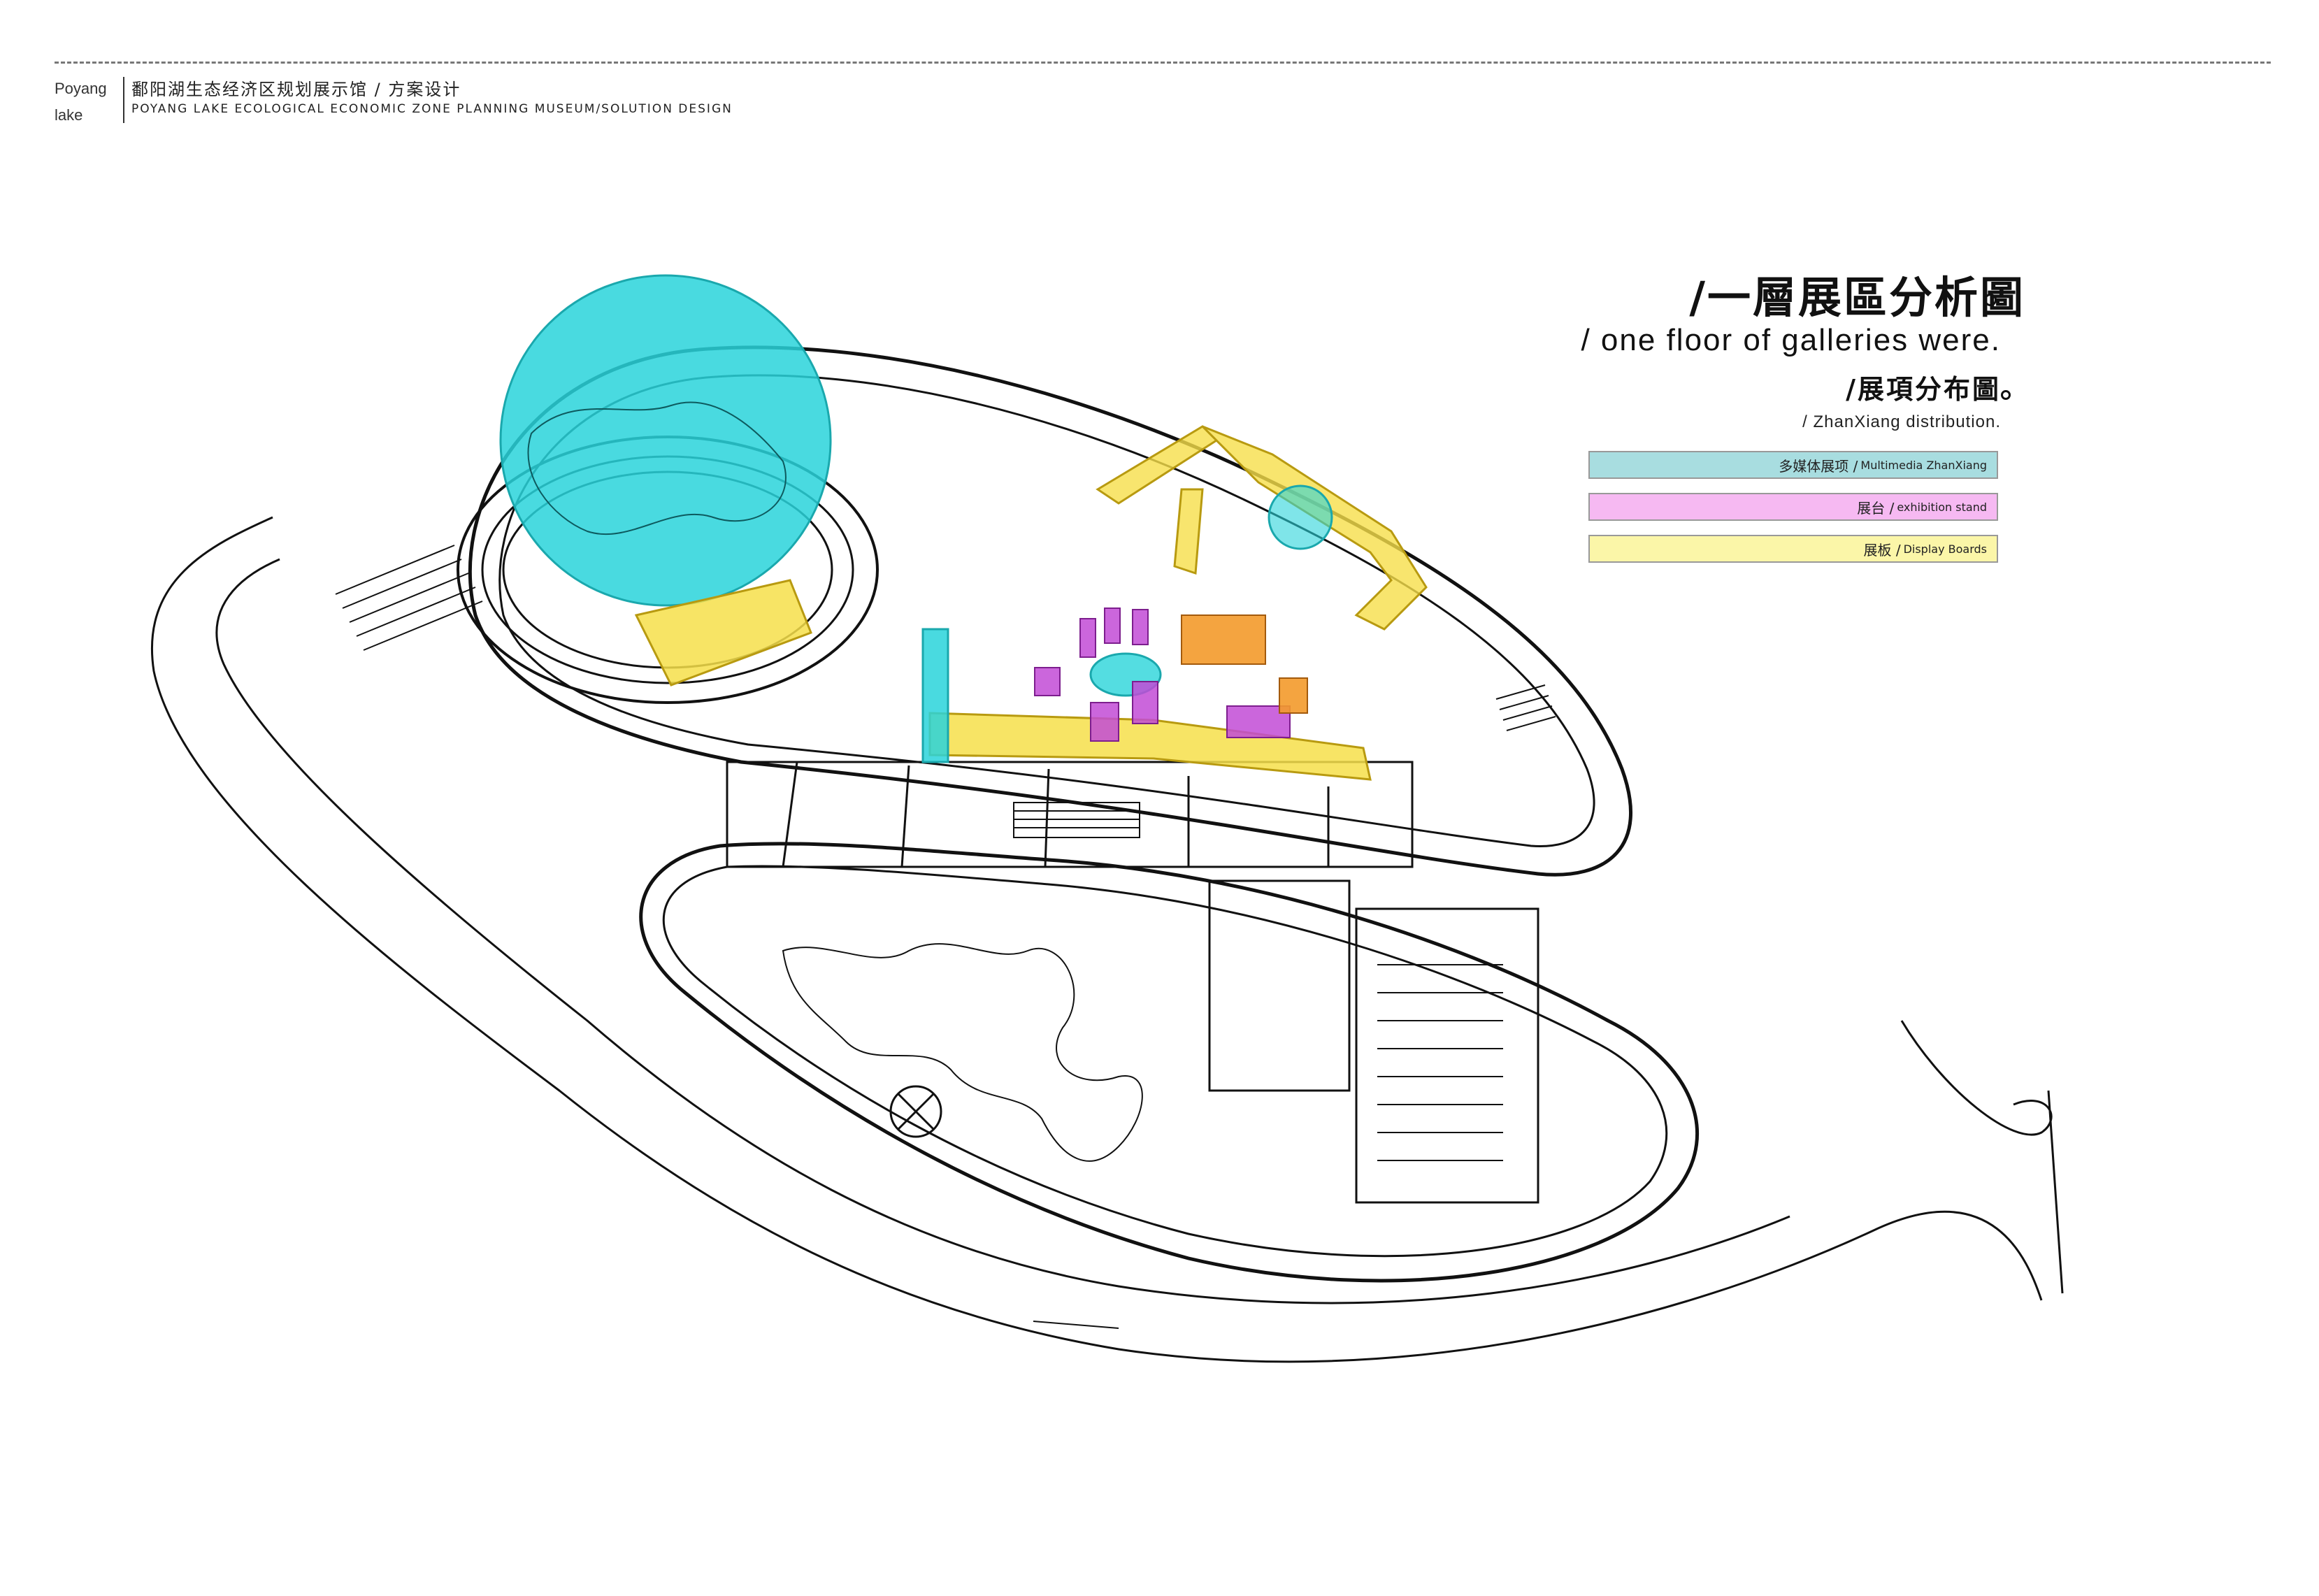  What do you see at coordinates (1942, 507) in the screenshot?
I see `legend-label-en: exhibition stand` at bounding box center [1942, 507].